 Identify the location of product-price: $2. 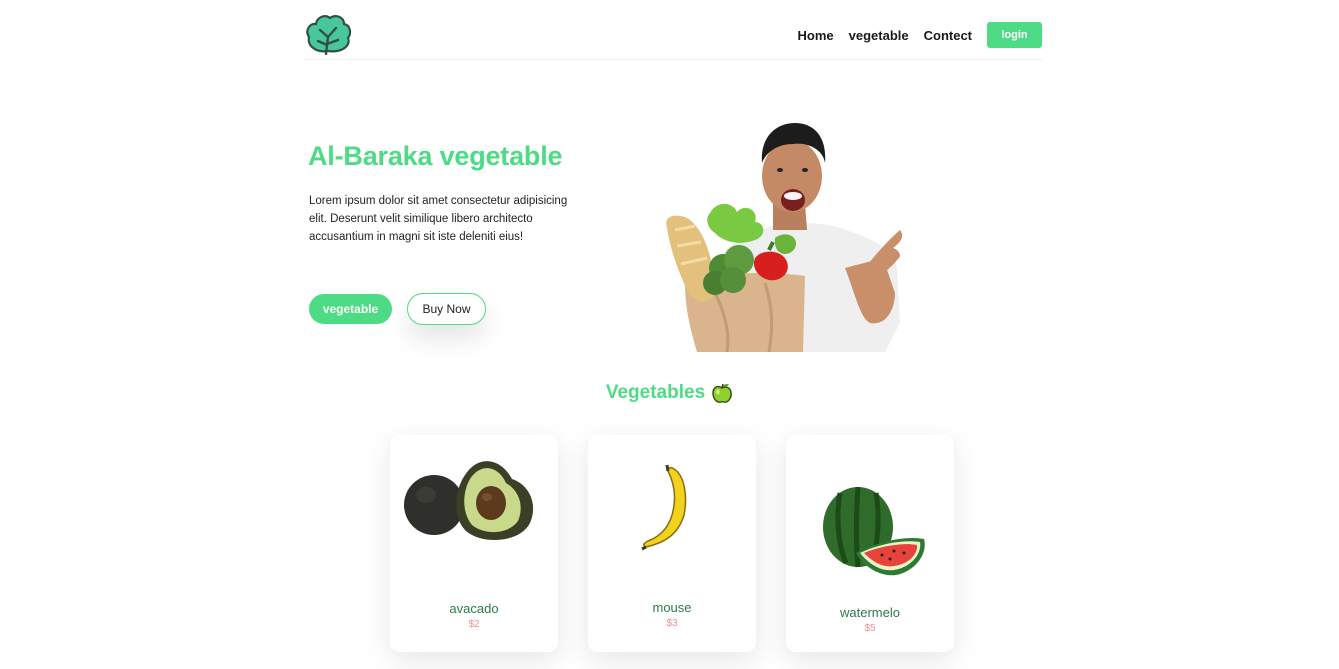
(474, 624).